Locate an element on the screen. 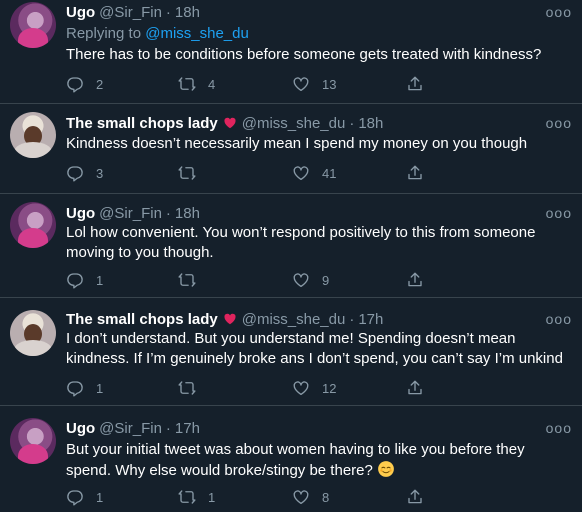 The height and width of the screenshot is (512, 582). retweet-button: 4 is located at coordinates (196, 84).